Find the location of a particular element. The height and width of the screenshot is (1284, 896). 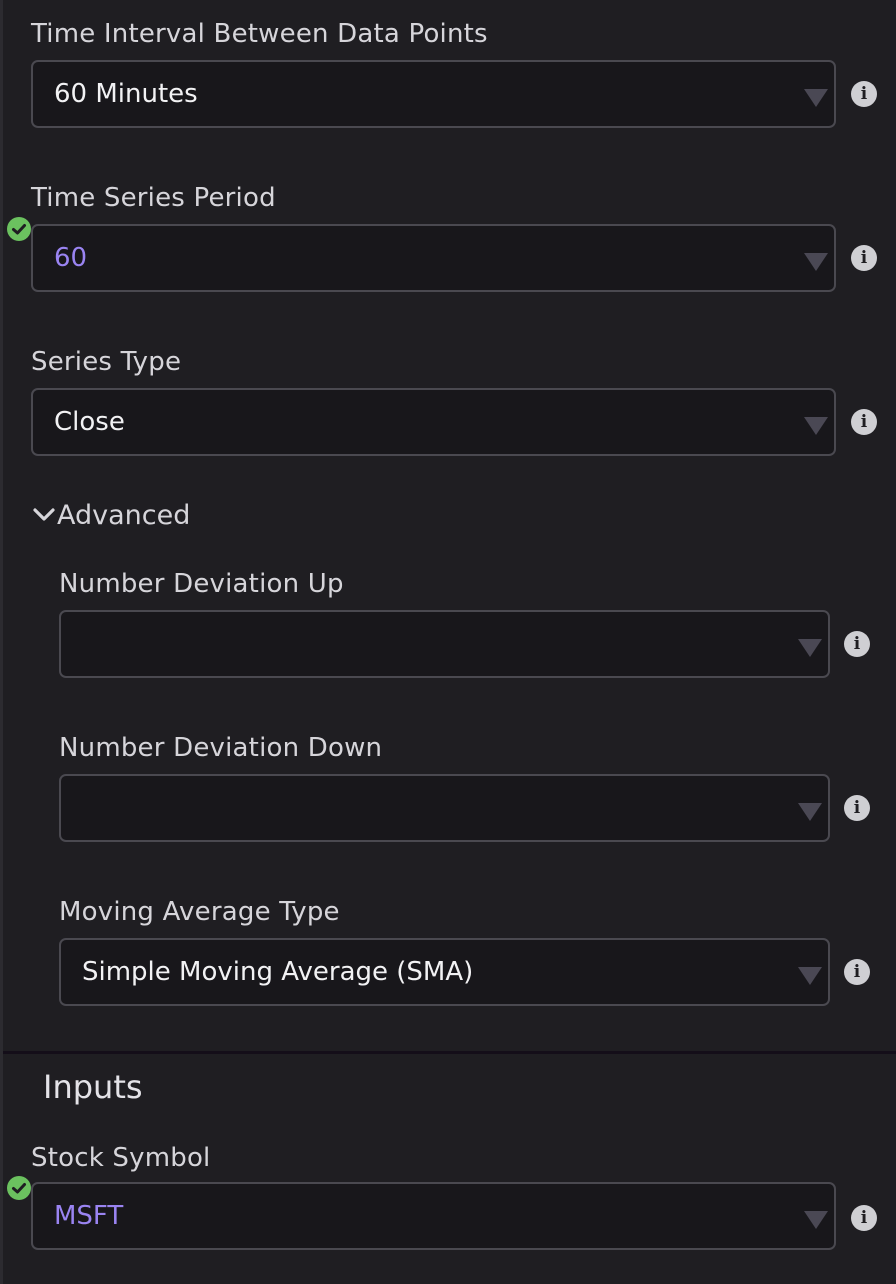

series-type-label: Series Type is located at coordinates (106, 362).